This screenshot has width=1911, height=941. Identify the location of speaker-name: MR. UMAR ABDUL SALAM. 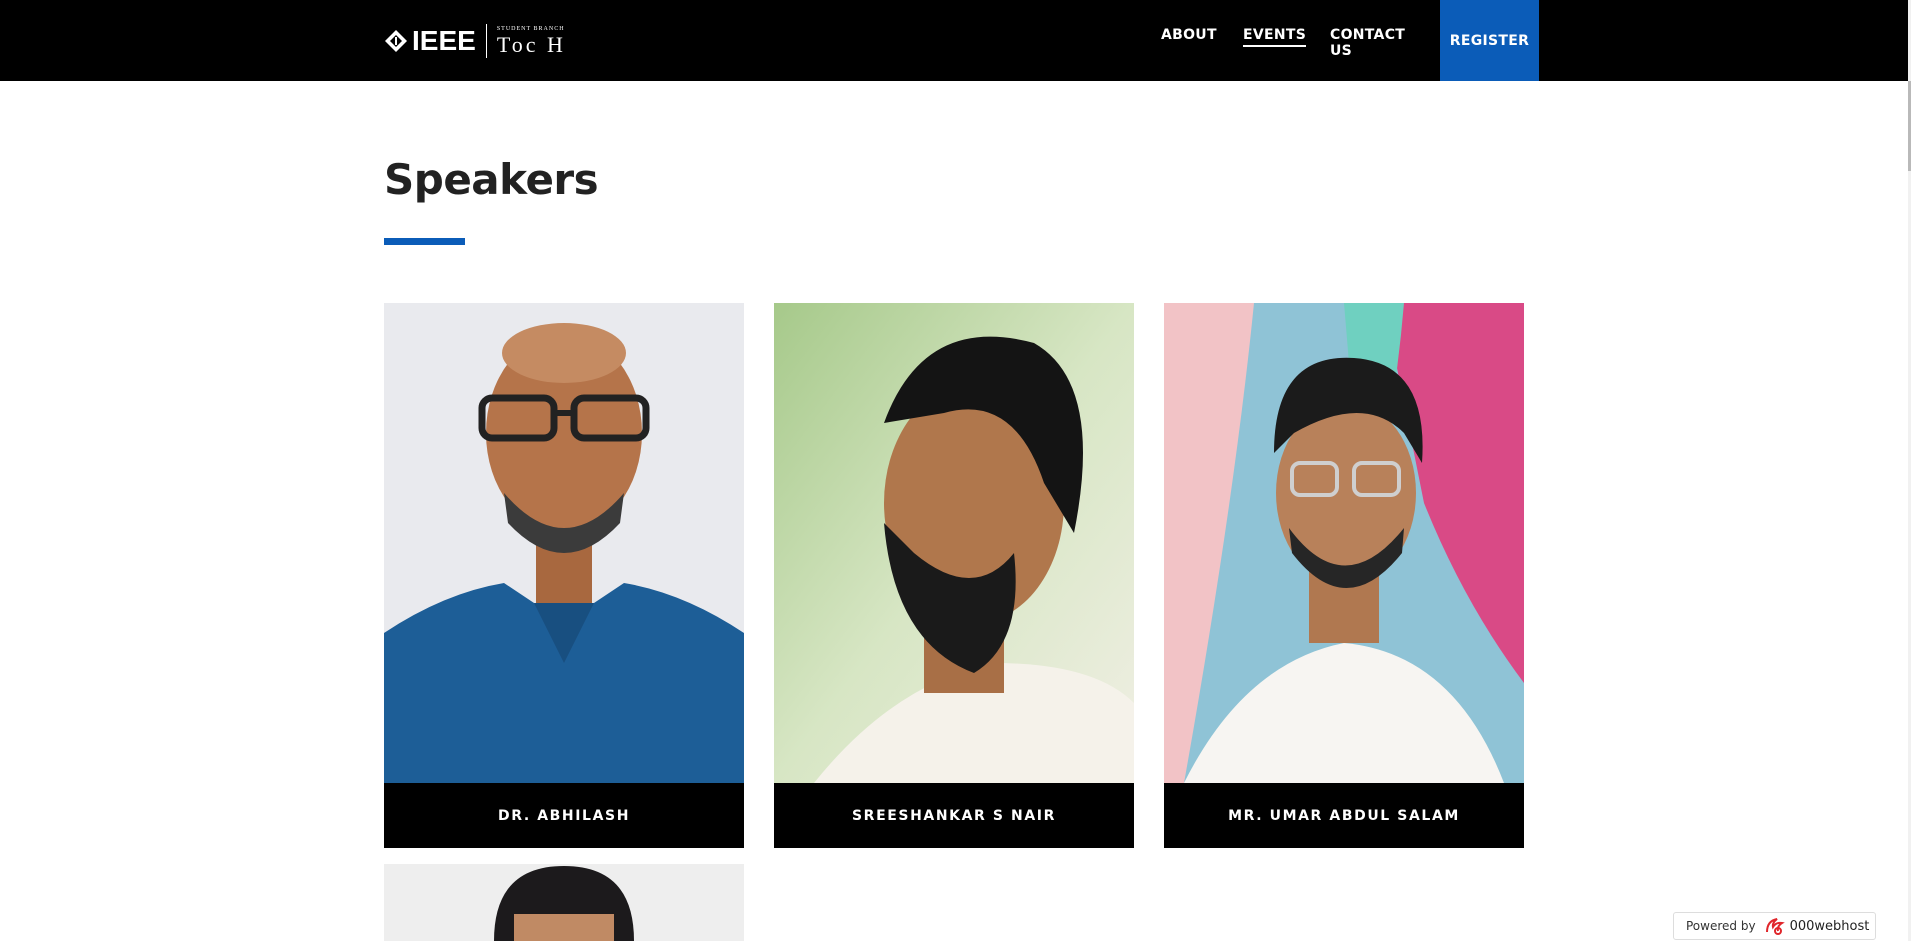
(1344, 815).